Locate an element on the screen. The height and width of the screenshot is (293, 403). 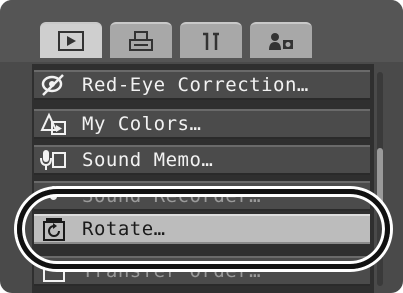
sound-recorder-icon is located at coordinates (54, 196).